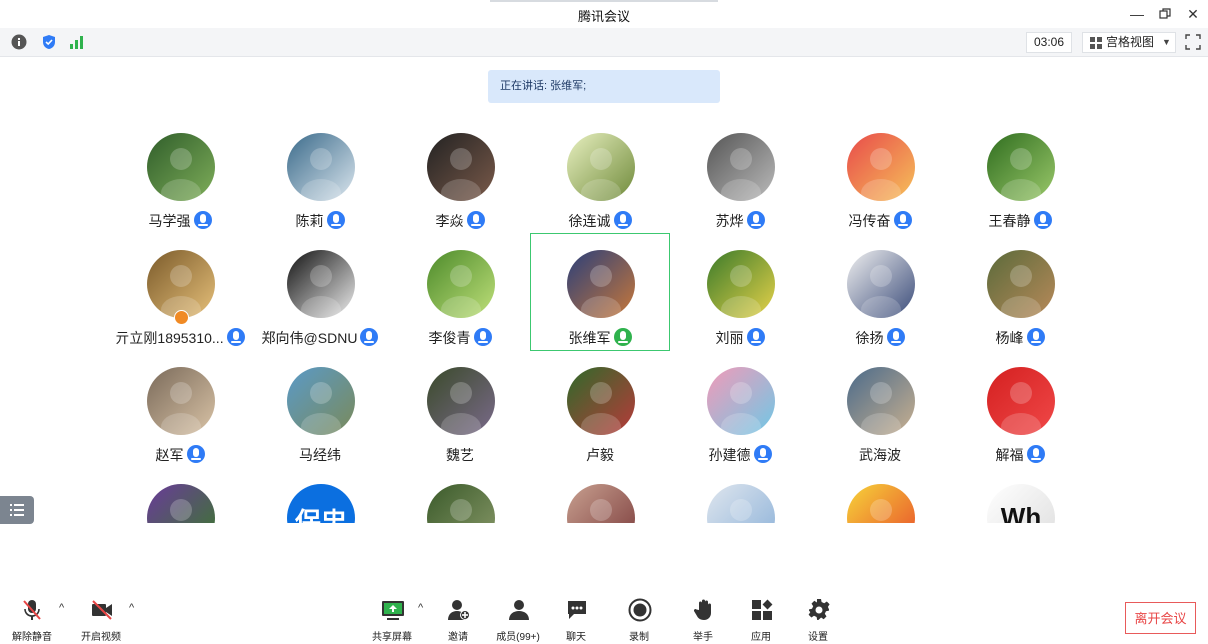 This screenshot has height=644, width=1208. What do you see at coordinates (420, 608) in the screenshot?
I see `share-options-chevron-up-icon: ^` at bounding box center [420, 608].